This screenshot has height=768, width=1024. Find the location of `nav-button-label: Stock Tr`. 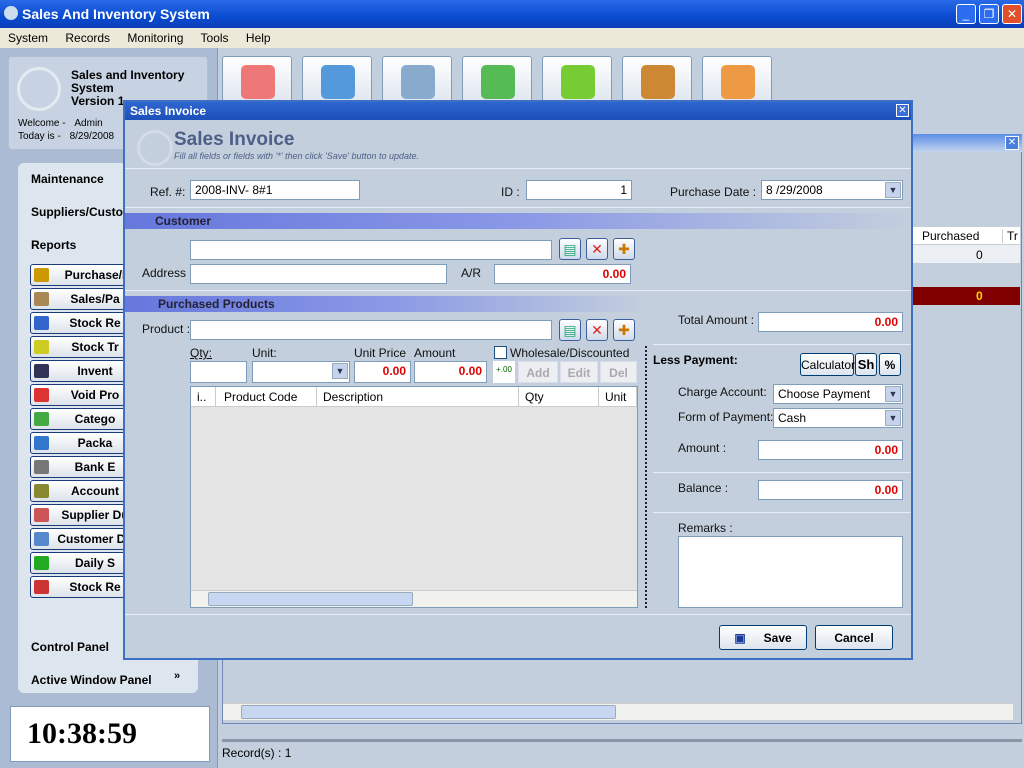

nav-button-label: Stock Tr is located at coordinates (95, 347).